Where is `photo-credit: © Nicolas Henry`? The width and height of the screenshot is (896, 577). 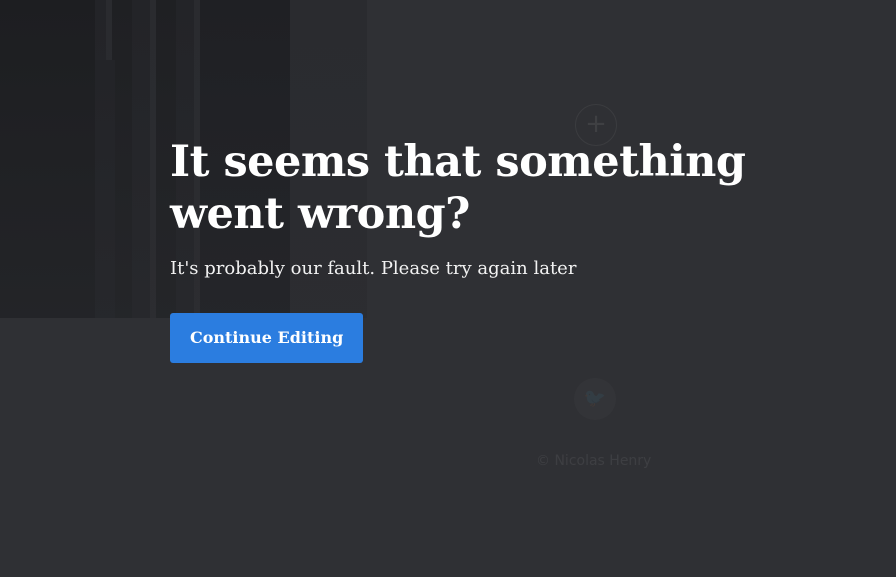
photo-credit: © Nicolas Henry is located at coordinates (594, 461).